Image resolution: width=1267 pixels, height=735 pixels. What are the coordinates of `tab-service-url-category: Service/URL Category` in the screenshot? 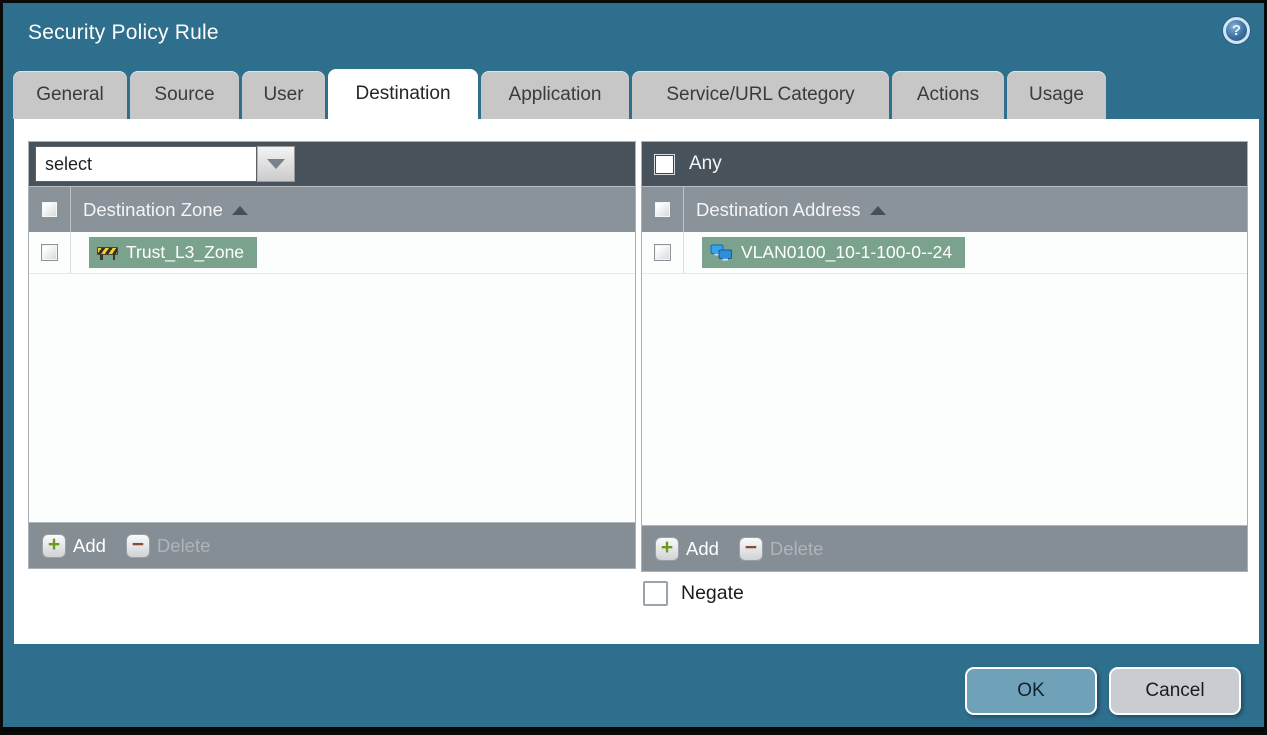 It's located at (760, 95).